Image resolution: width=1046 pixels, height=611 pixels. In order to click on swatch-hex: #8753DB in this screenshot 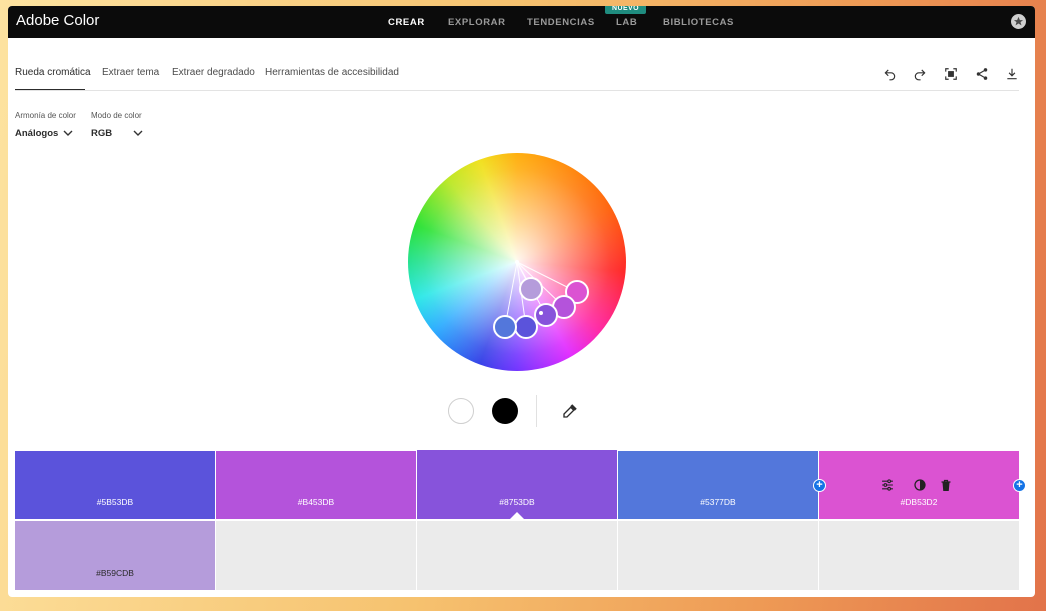, I will do `click(516, 502)`.